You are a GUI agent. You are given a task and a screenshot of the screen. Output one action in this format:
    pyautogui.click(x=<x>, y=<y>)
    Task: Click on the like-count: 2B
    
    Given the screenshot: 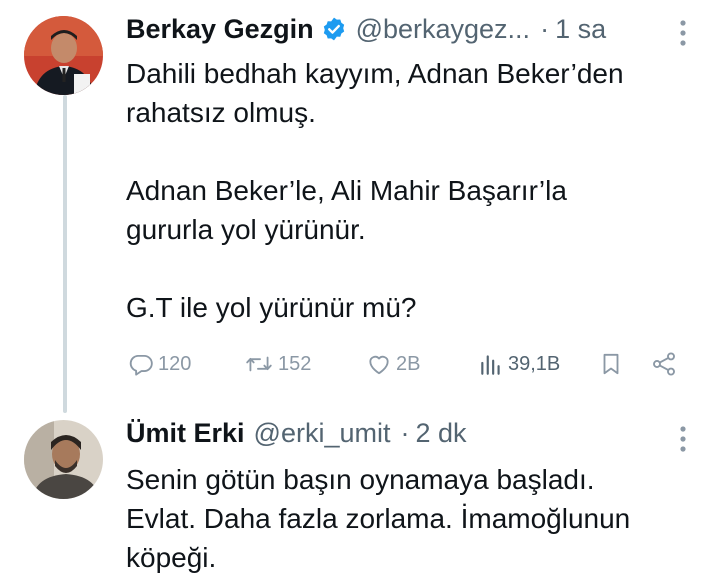 What is the action you would take?
    pyautogui.click(x=408, y=363)
    